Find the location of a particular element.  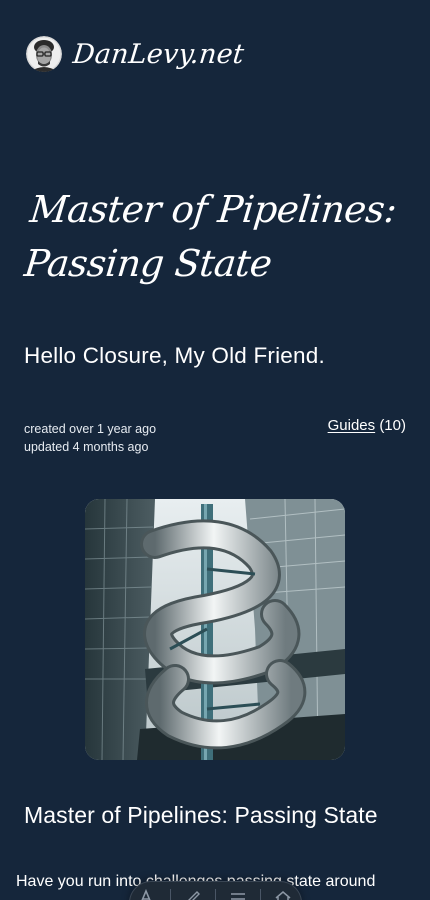

site-home-link: DanLevy.net is located at coordinates (136, 54).